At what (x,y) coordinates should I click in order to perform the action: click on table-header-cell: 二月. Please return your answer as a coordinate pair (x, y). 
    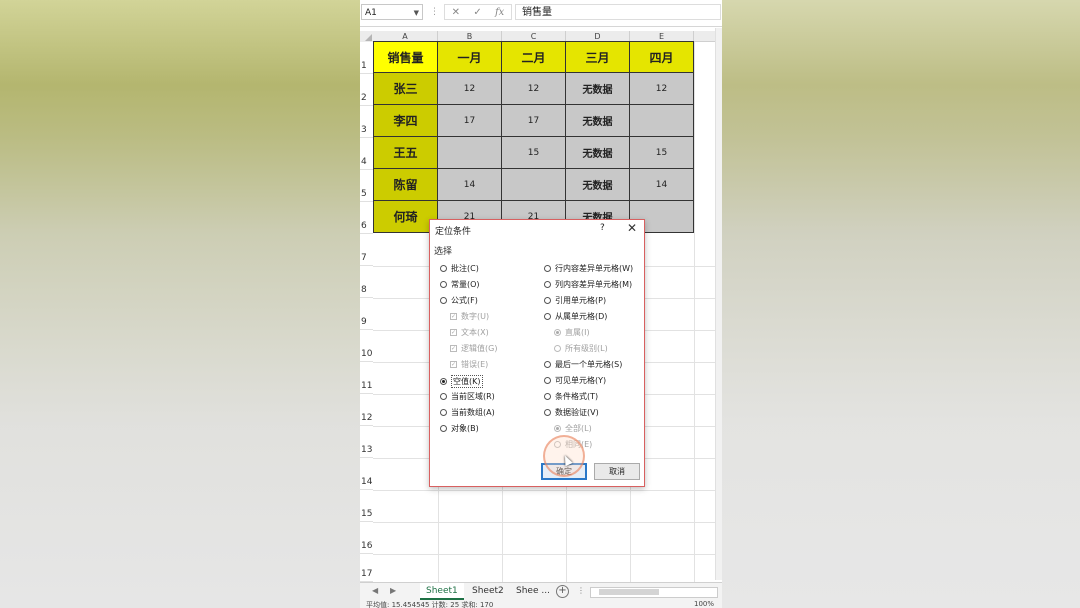
    Looking at the image, I should click on (534, 57).